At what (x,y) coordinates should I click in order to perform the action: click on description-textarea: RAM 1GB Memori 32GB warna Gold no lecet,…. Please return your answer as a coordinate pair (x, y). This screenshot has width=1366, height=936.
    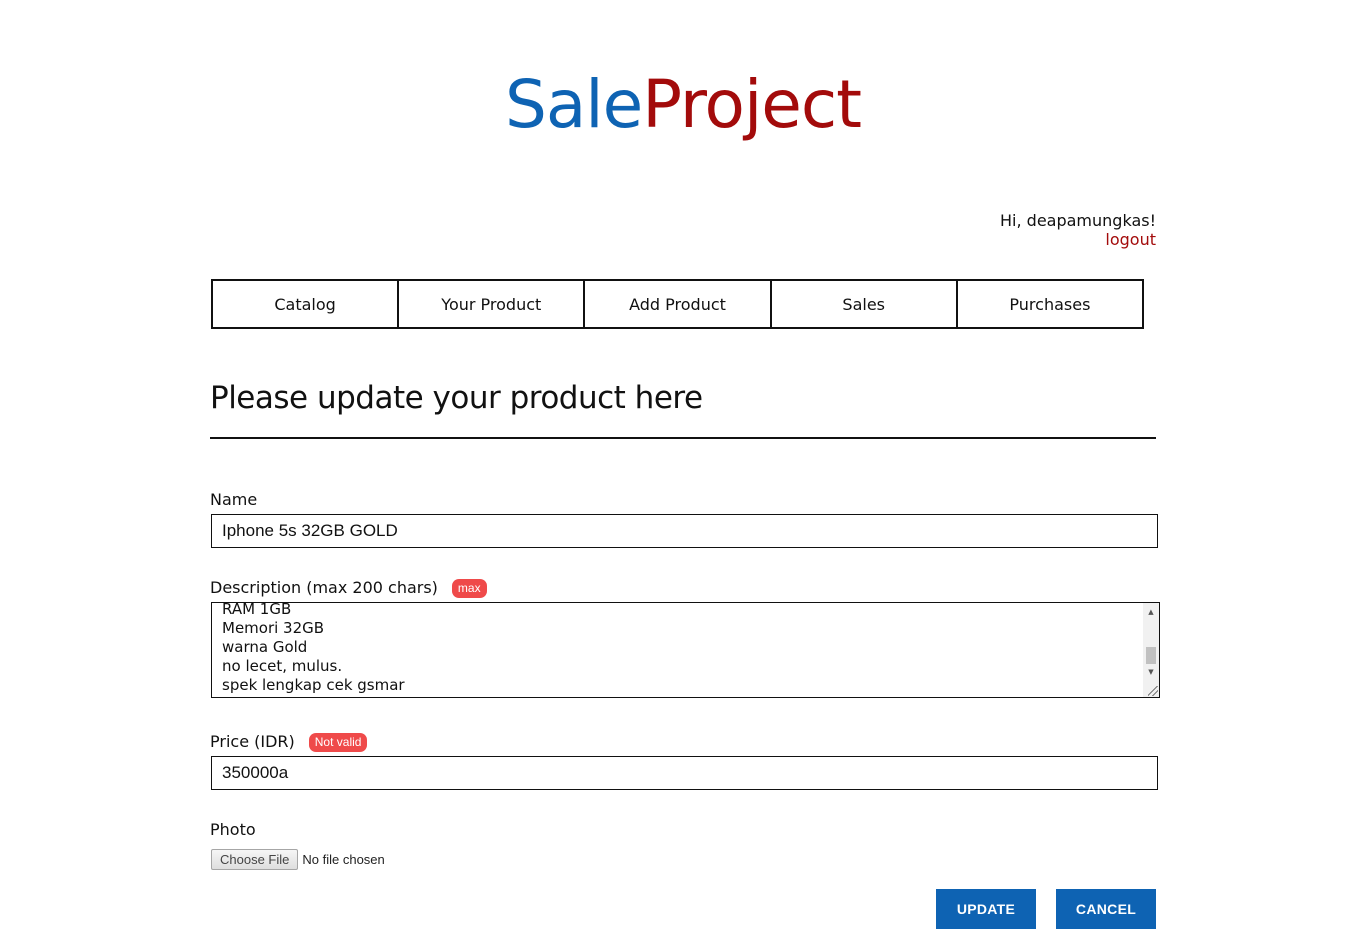
    Looking at the image, I should click on (685, 650).